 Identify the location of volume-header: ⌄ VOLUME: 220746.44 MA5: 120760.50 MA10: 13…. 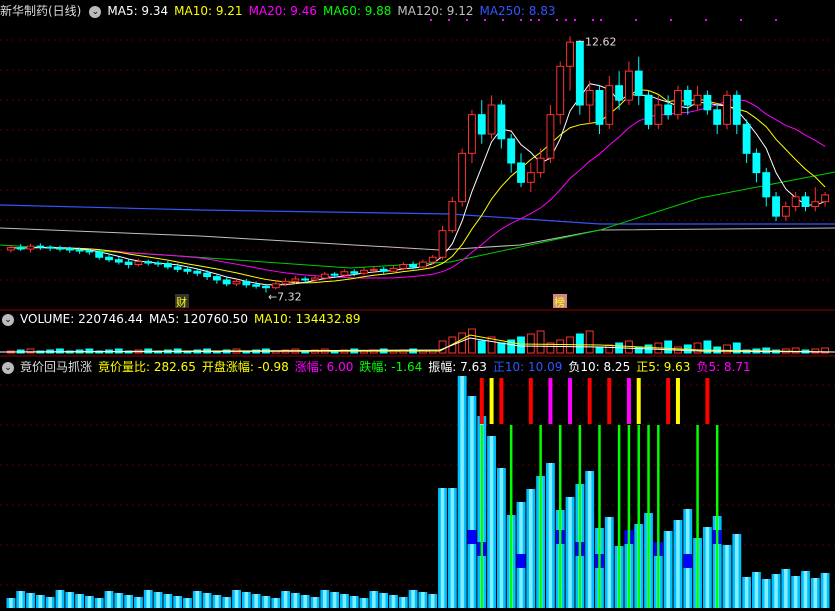
(186, 320).